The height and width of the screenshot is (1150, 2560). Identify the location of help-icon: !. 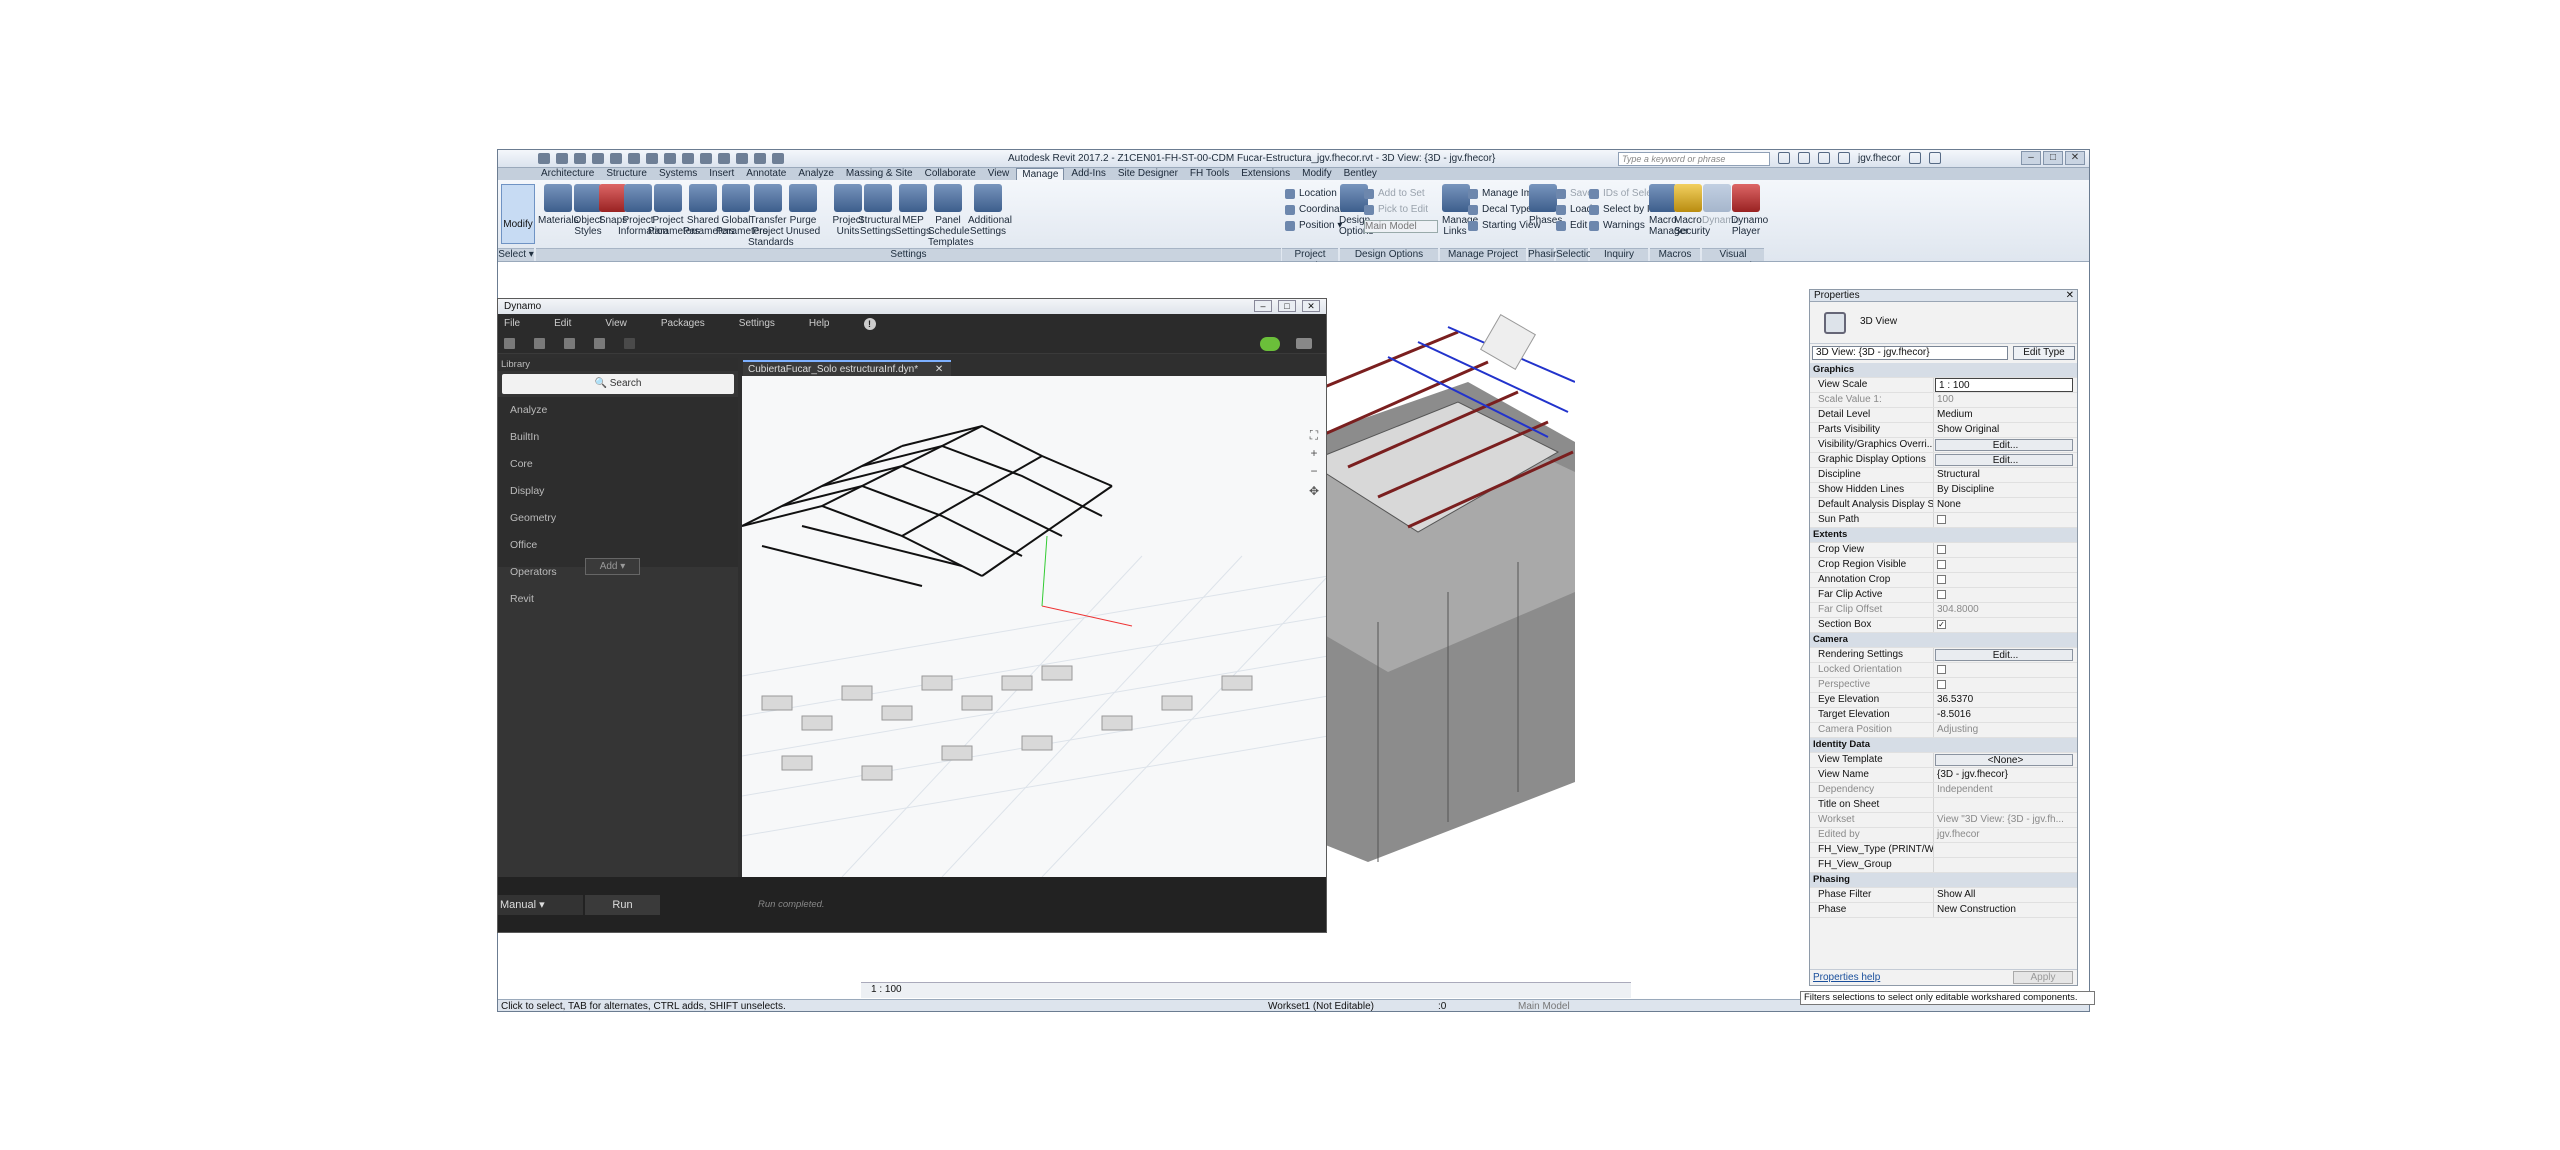
(869, 324).